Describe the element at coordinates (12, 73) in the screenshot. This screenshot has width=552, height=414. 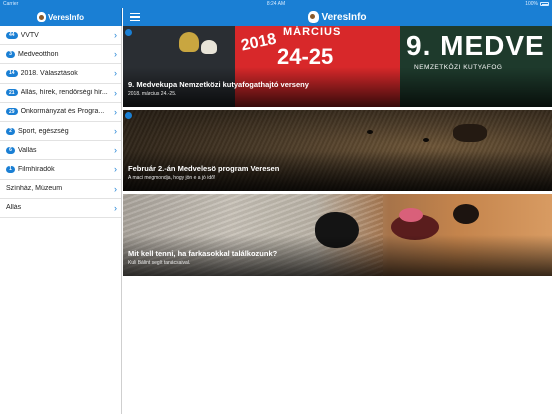
I see `count-badge: 14` at that location.